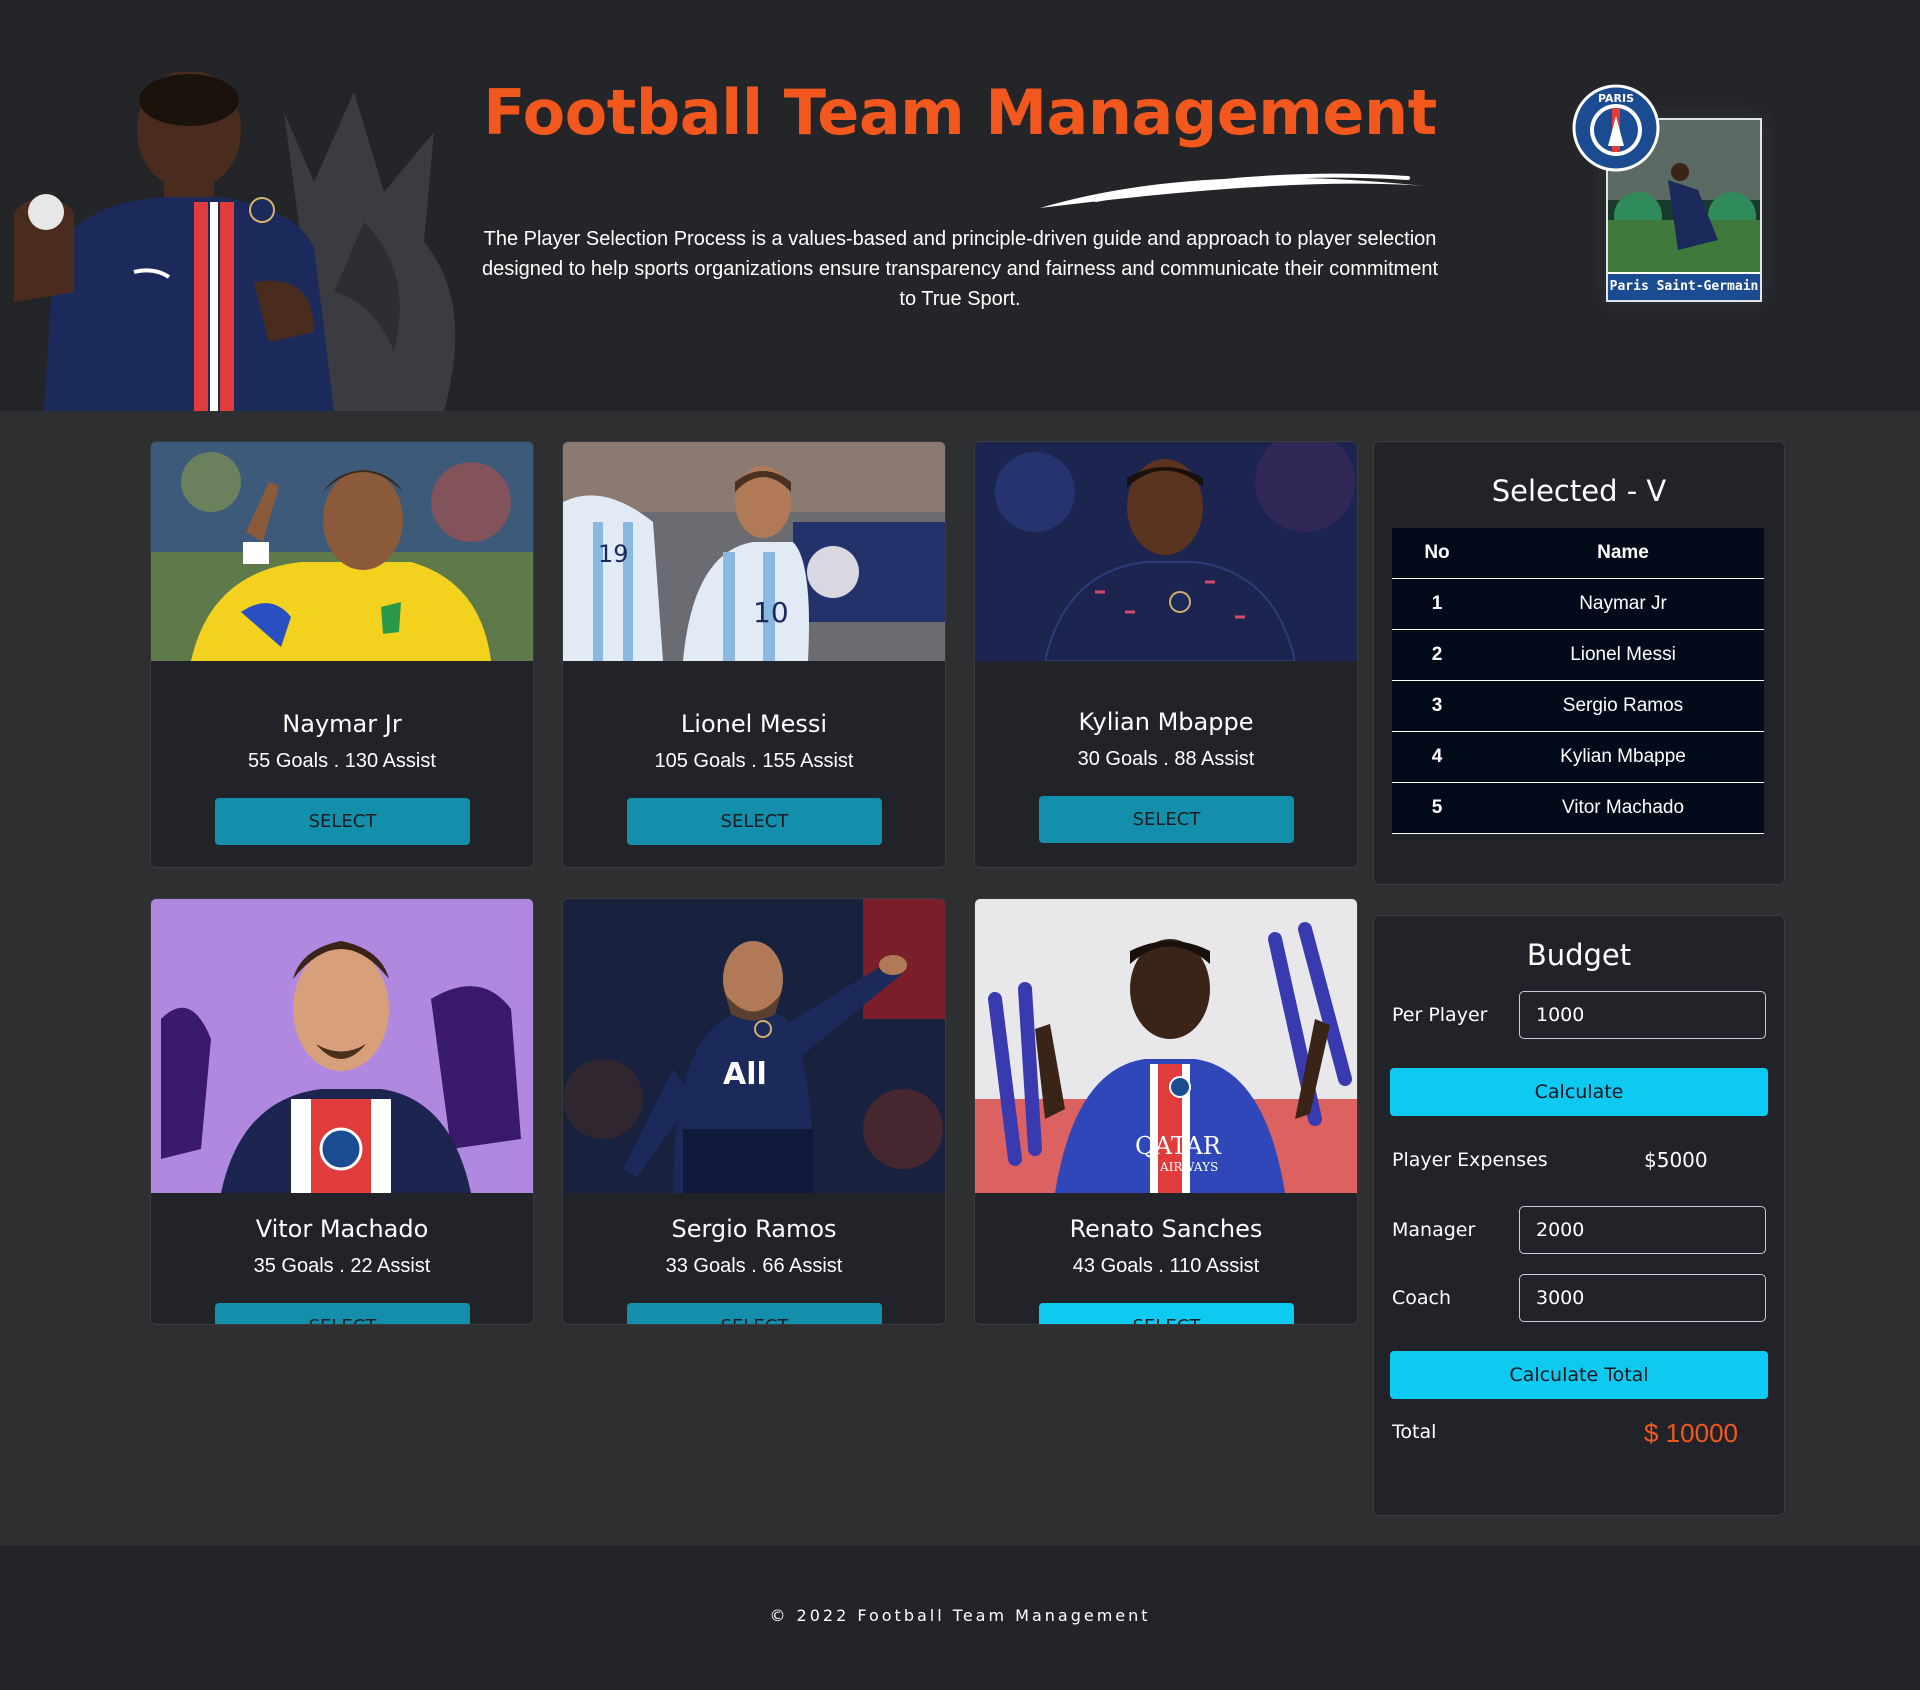  I want to click on player-photo: All, so click(754, 1046).